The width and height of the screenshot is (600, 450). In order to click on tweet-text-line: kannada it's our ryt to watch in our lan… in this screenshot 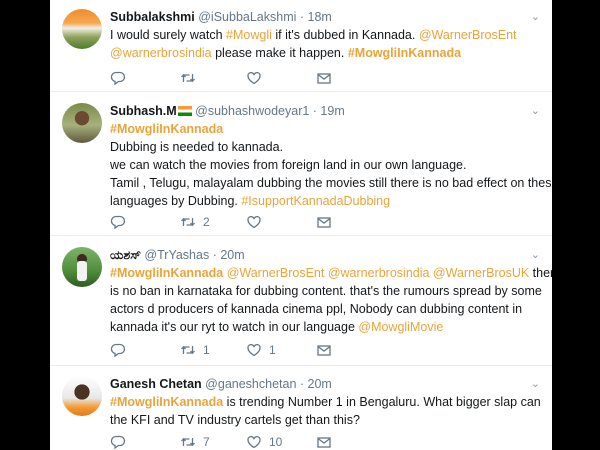, I will do `click(325, 327)`.